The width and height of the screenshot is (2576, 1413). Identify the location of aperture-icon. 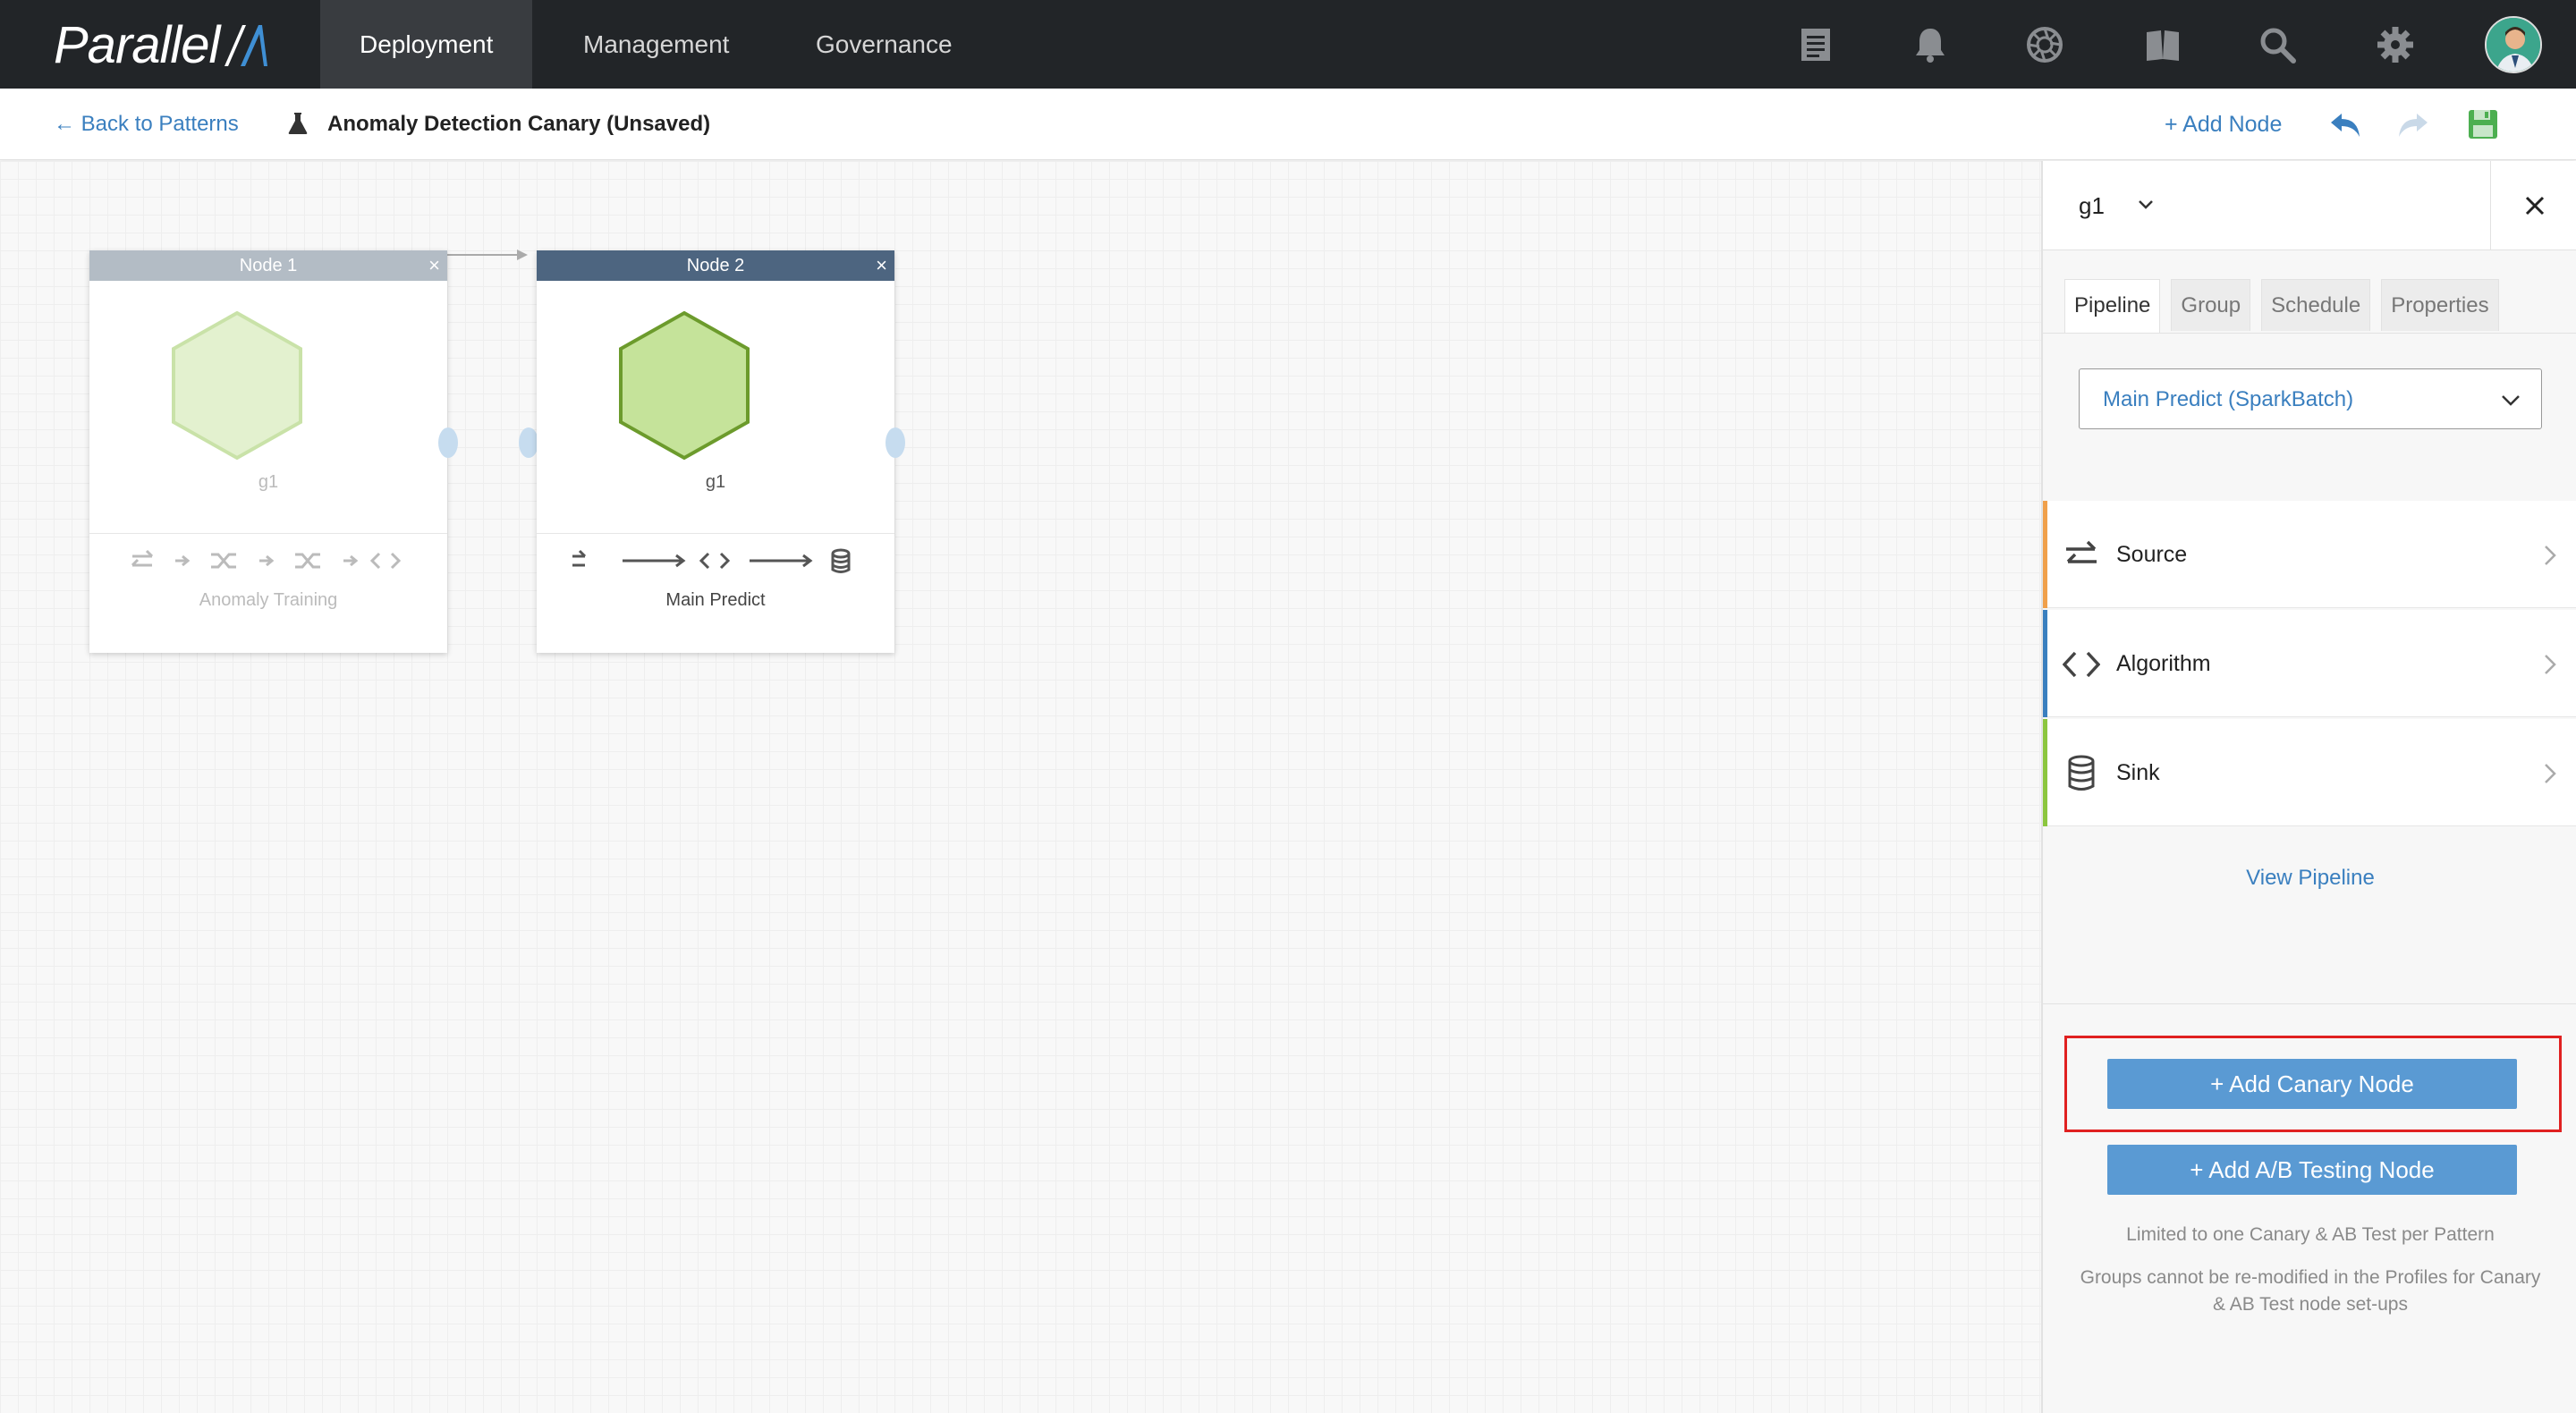
(2045, 45).